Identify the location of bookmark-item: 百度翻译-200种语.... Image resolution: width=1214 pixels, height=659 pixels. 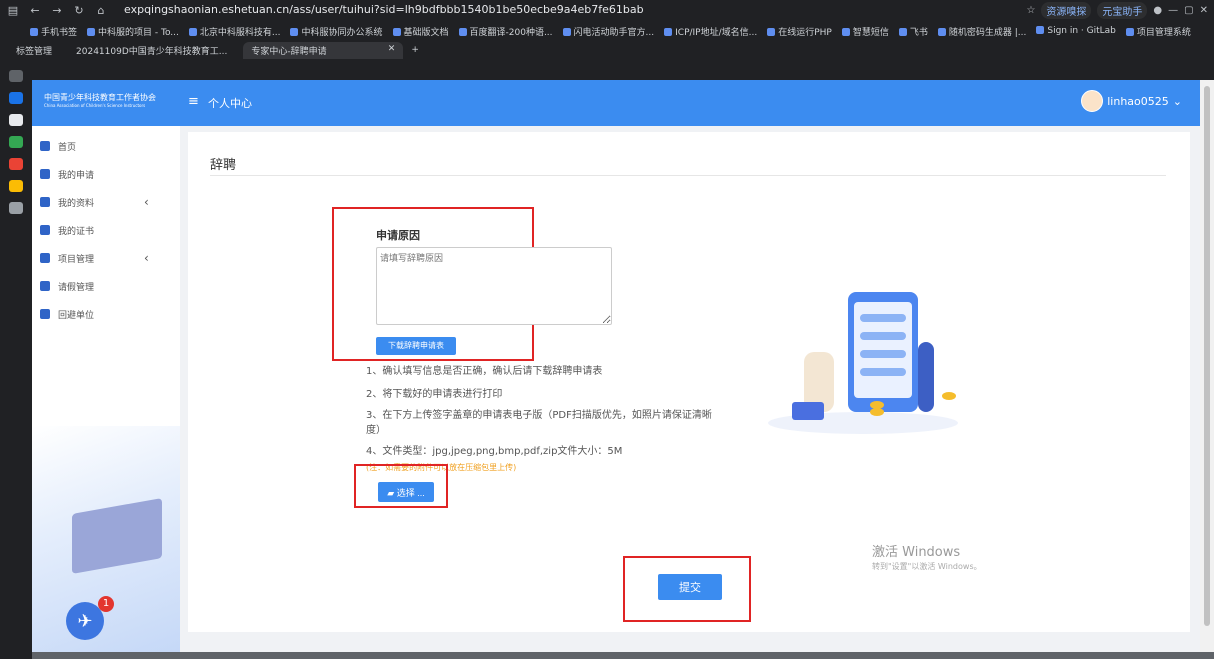
(506, 31).